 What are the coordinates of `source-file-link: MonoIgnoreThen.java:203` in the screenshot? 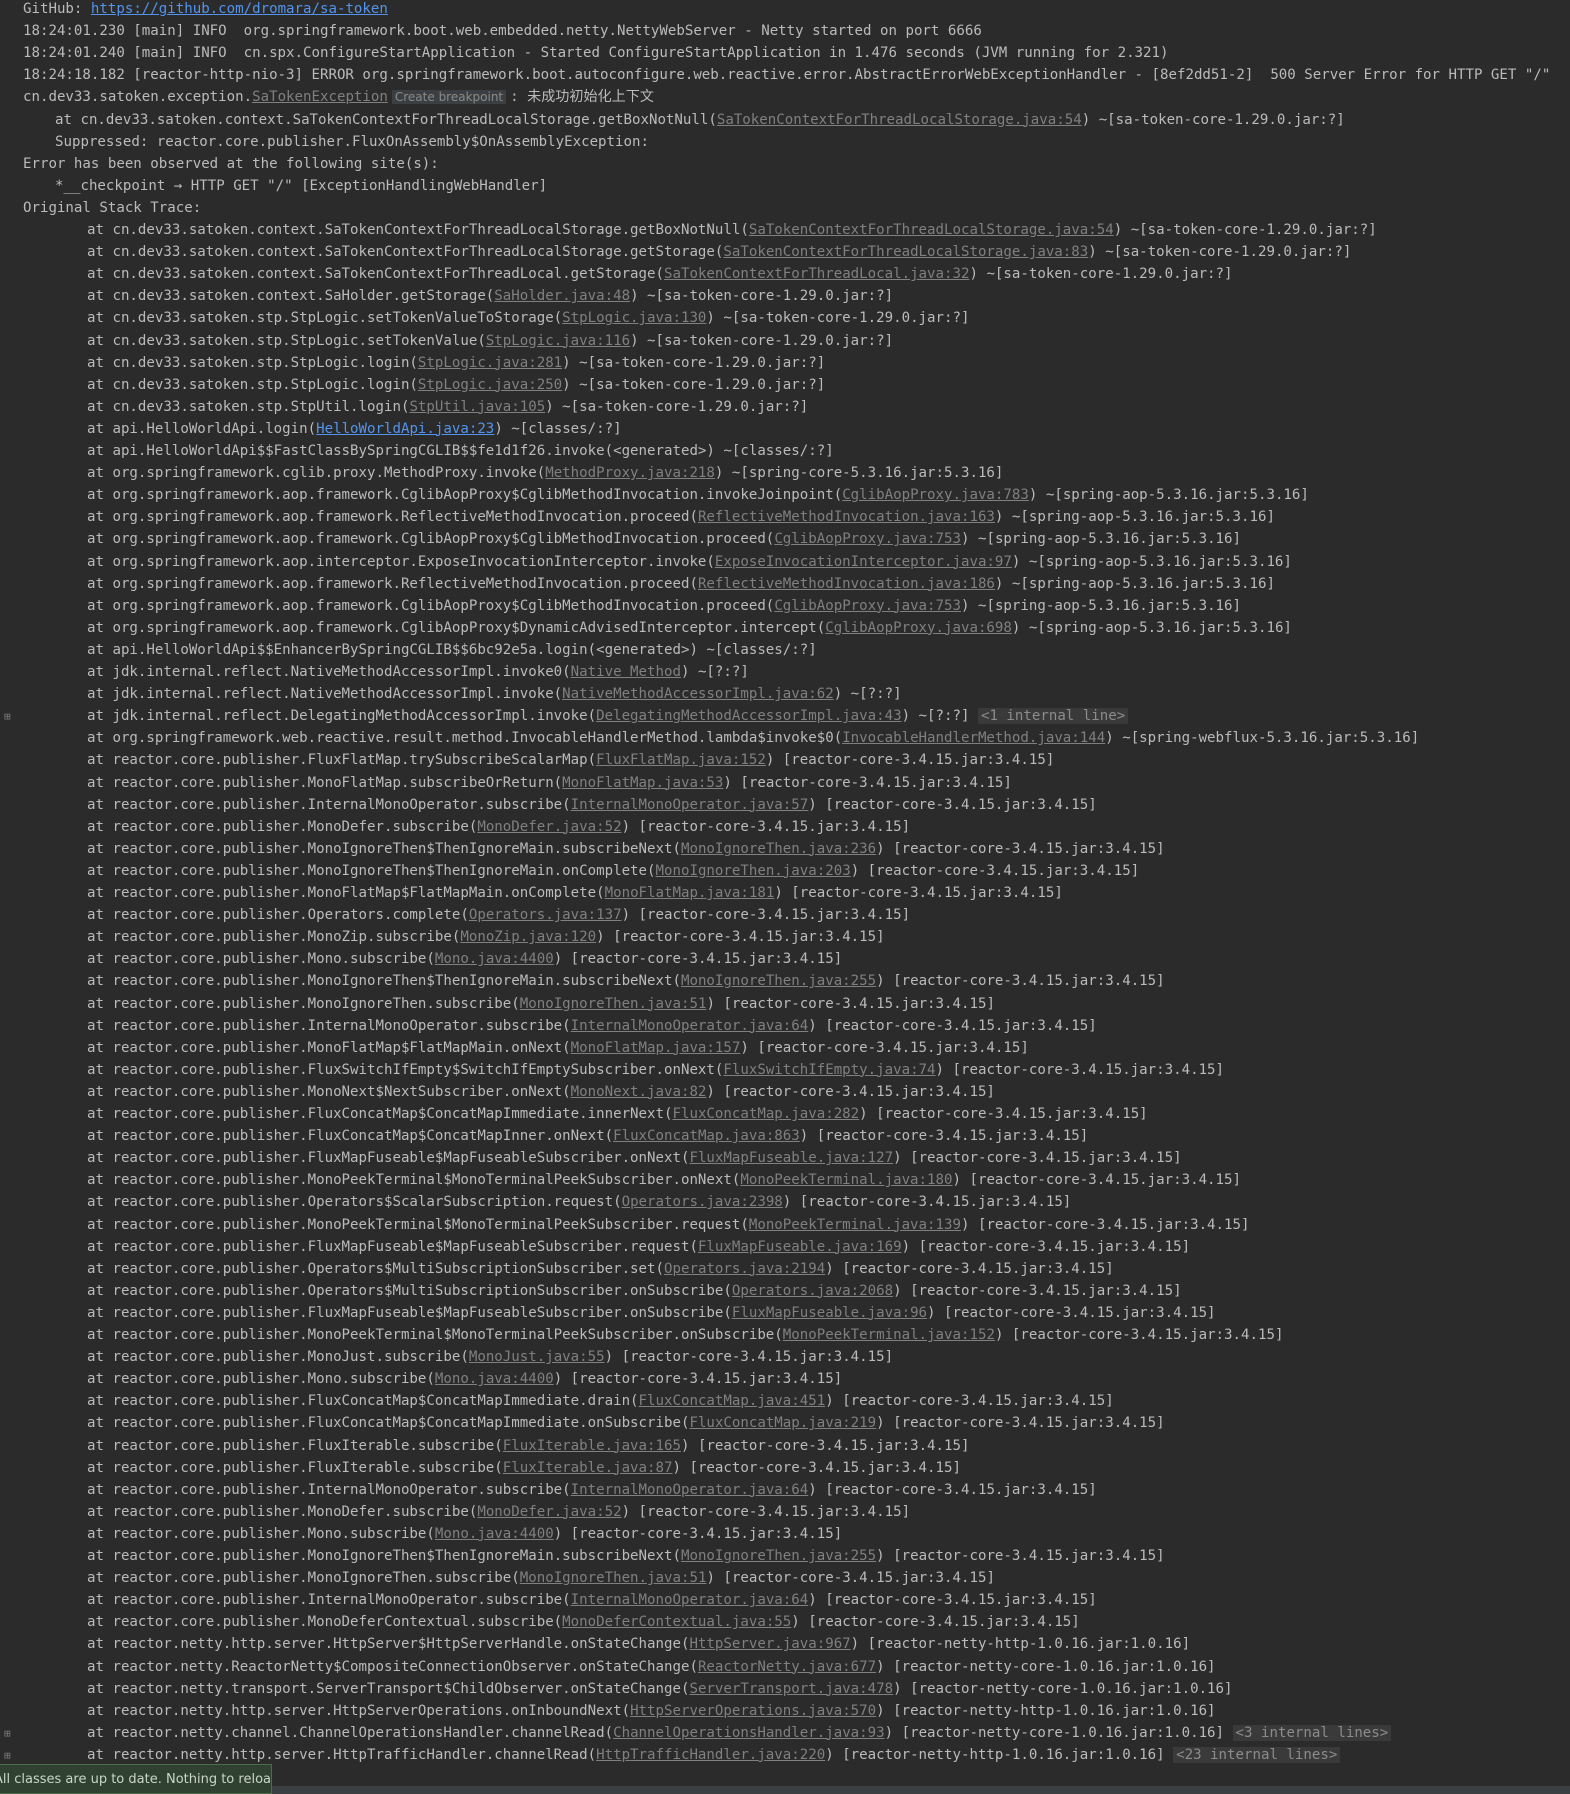 It's located at (753, 871).